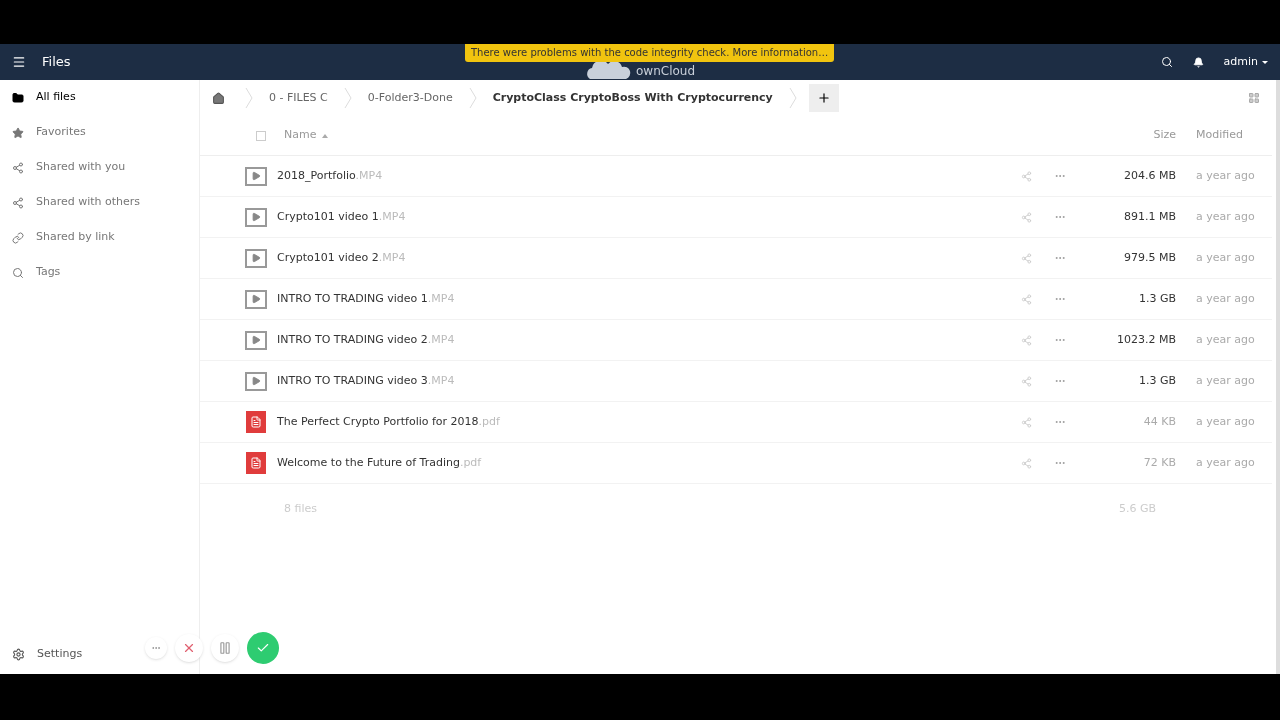 The image size is (1280, 720). I want to click on new-button, so click(823, 98).